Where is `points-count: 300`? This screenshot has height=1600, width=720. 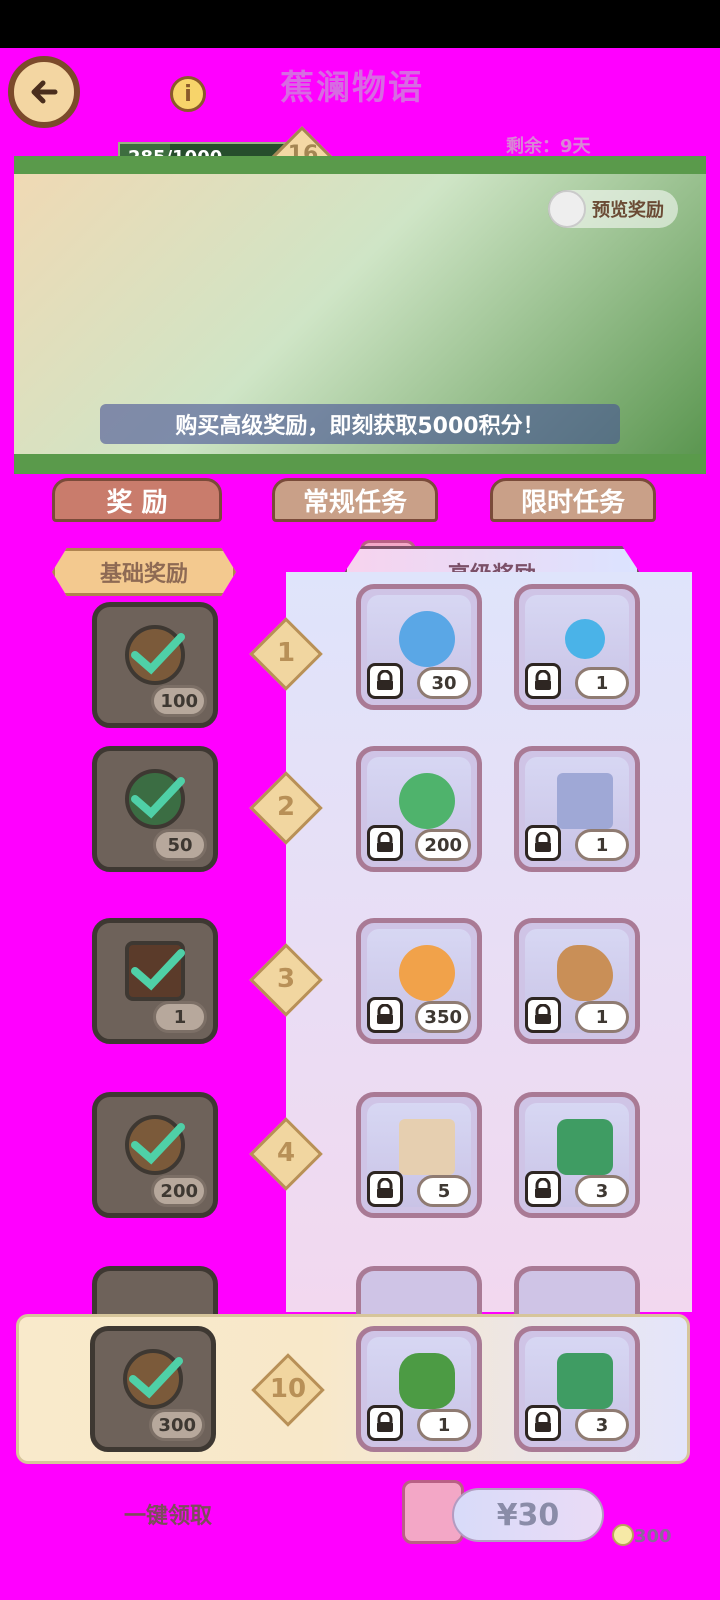
points-count: 300 is located at coordinates (653, 1536).